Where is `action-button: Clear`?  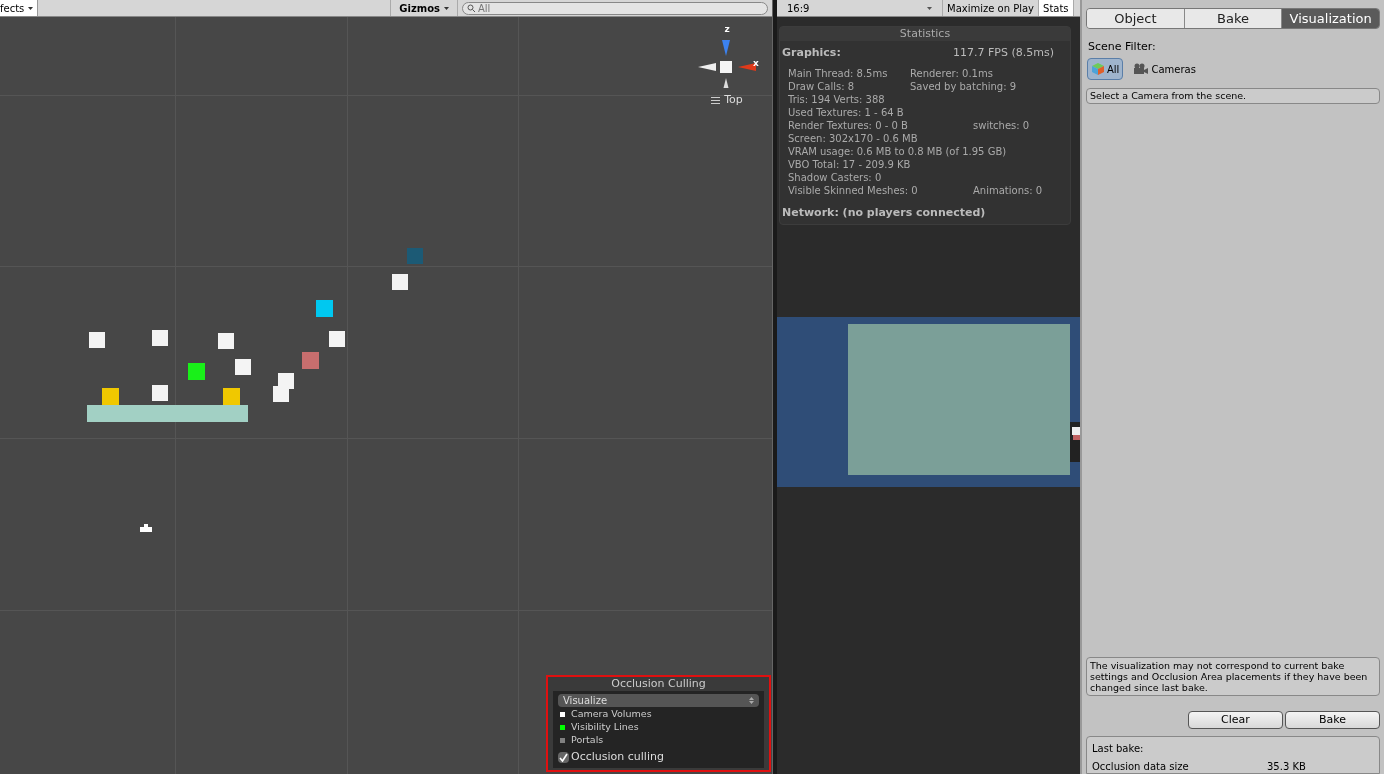
action-button: Clear is located at coordinates (1235, 720).